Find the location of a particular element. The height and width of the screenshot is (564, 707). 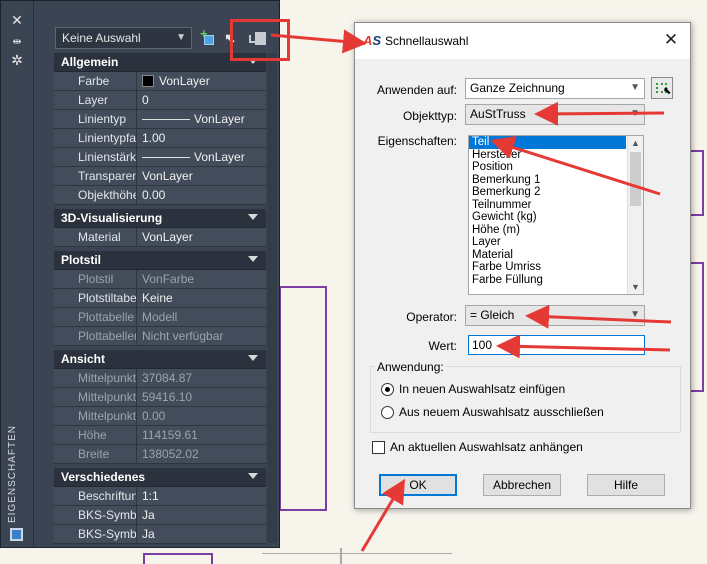

property-value: Modell is located at coordinates (201, 317).